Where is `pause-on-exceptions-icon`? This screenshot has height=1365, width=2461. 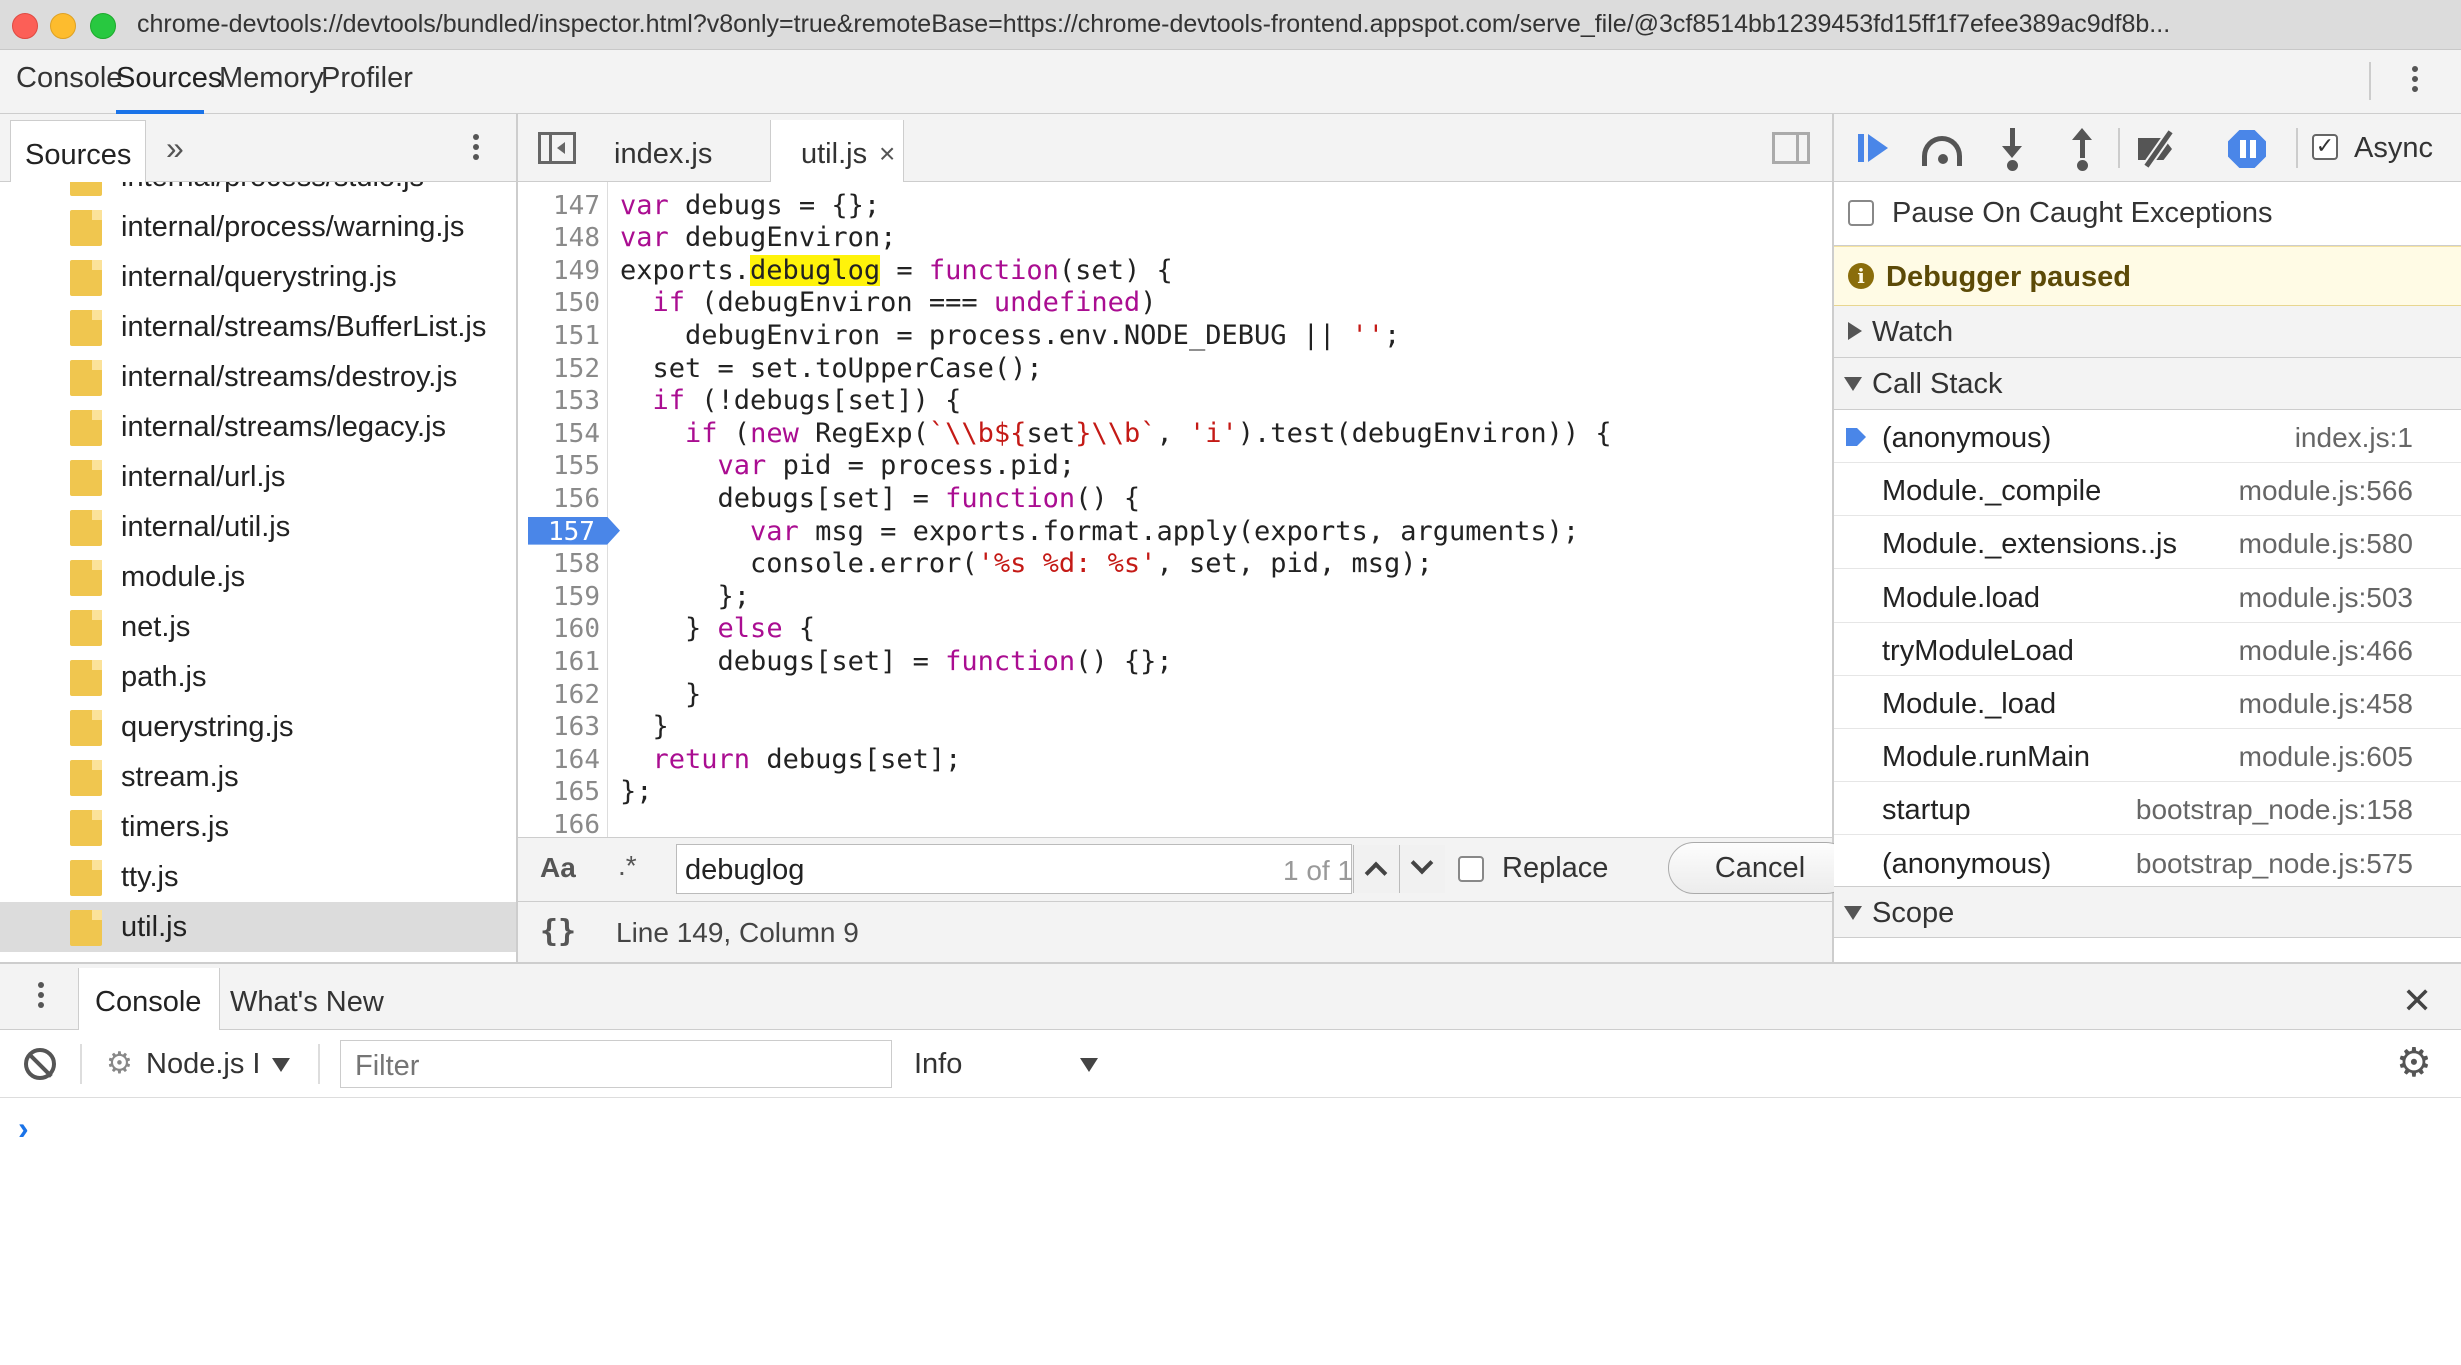 pause-on-exceptions-icon is located at coordinates (2247, 148).